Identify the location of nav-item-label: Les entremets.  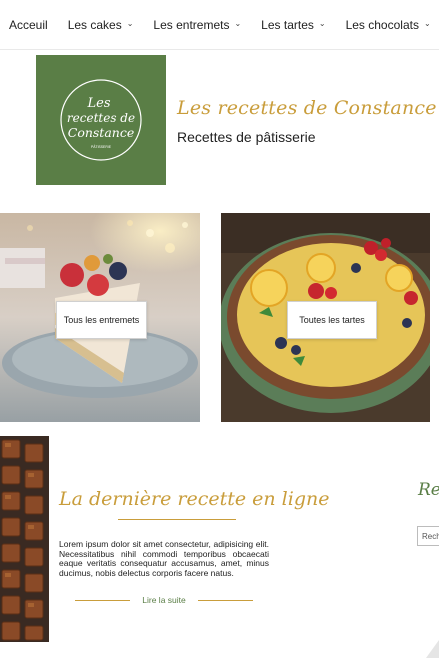
(191, 24).